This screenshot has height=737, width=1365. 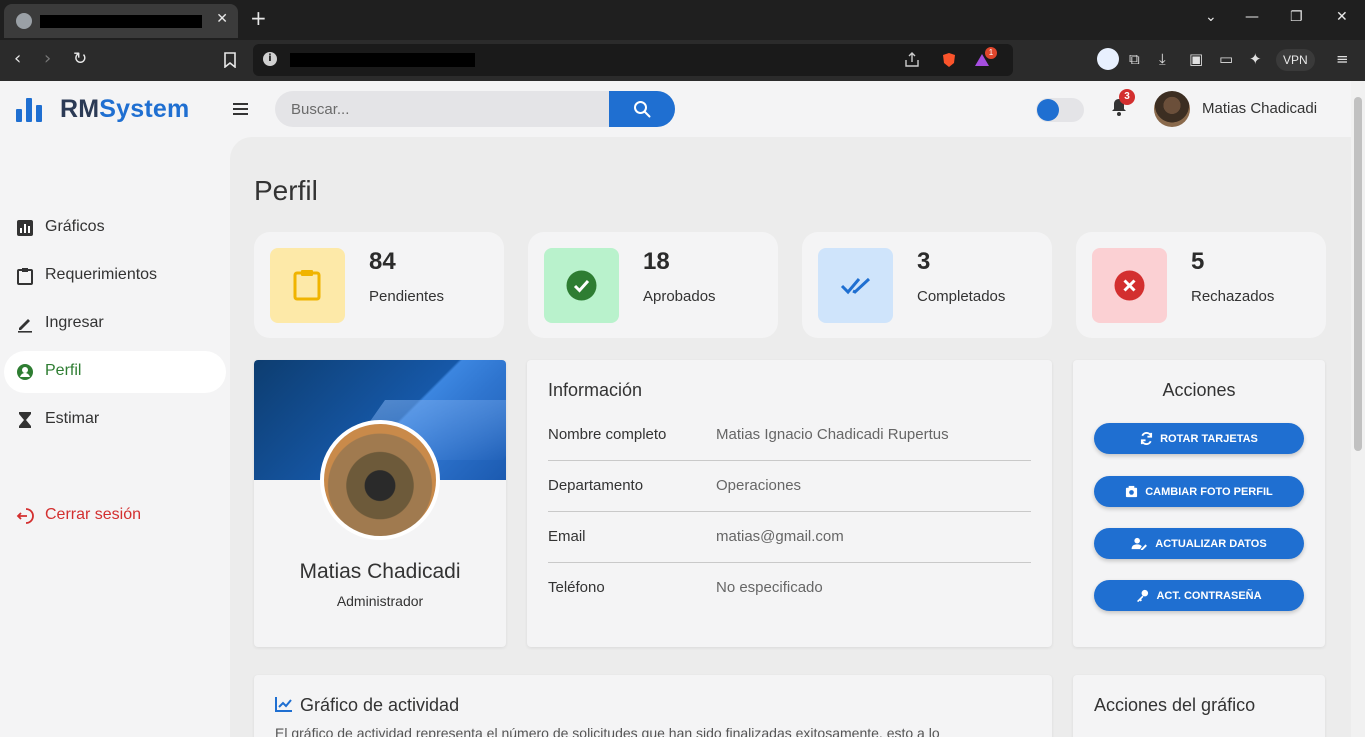 I want to click on new-tab-icon: +, so click(x=258, y=18).